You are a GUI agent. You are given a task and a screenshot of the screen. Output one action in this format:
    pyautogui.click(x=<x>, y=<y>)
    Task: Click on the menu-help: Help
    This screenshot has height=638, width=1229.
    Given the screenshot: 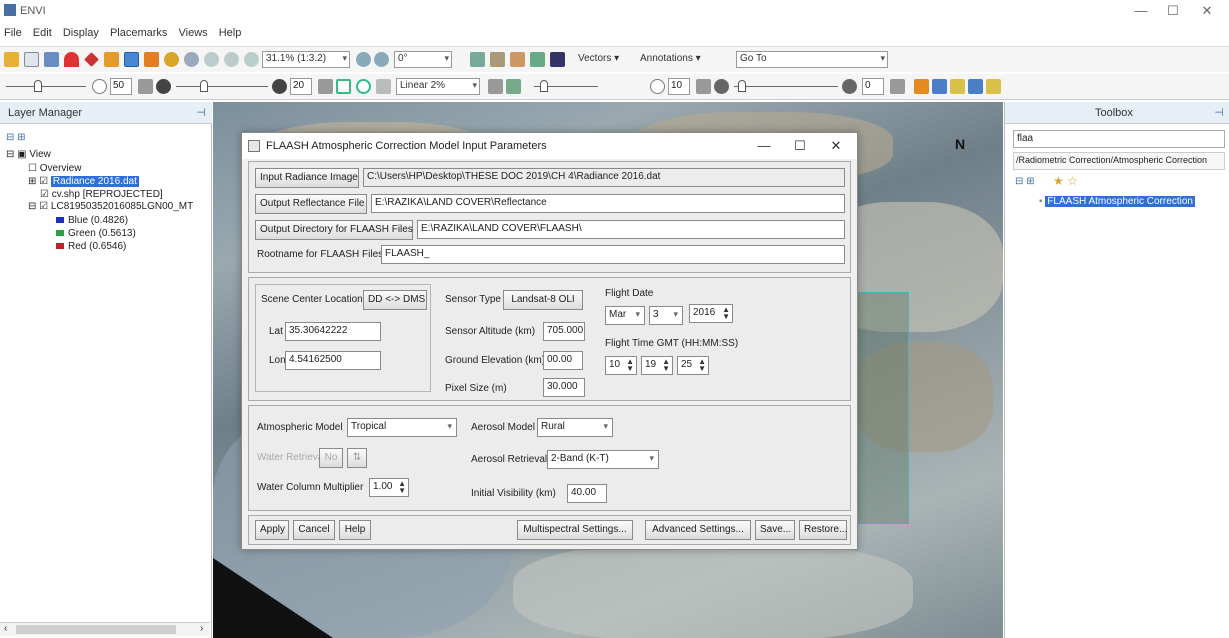 What is the action you would take?
    pyautogui.click(x=230, y=33)
    